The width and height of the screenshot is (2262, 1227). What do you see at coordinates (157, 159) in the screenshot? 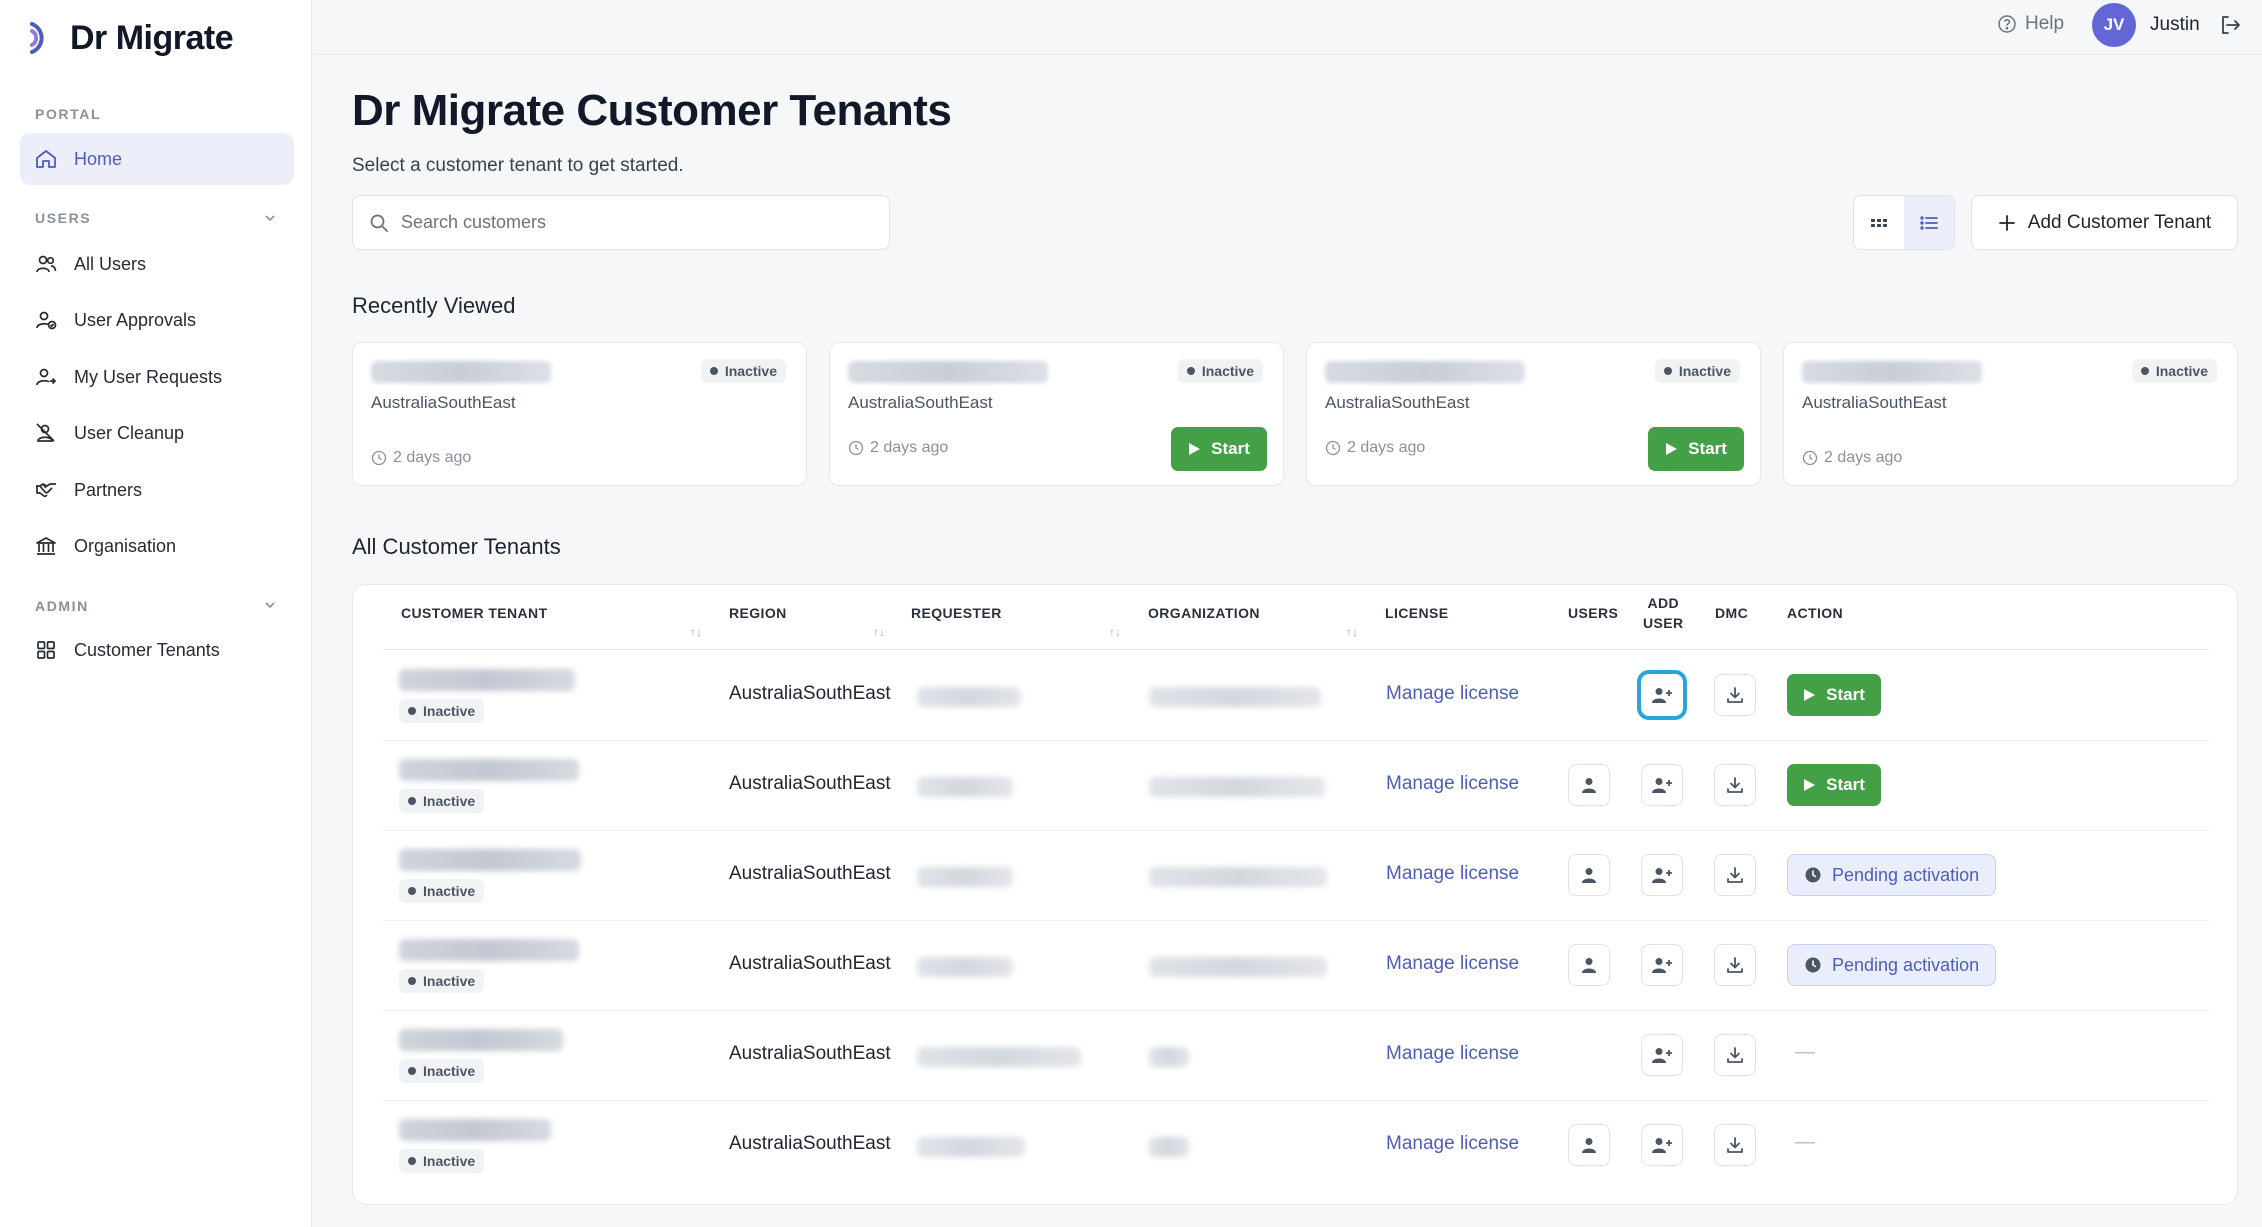
I see `sidebar-item-home: Home` at bounding box center [157, 159].